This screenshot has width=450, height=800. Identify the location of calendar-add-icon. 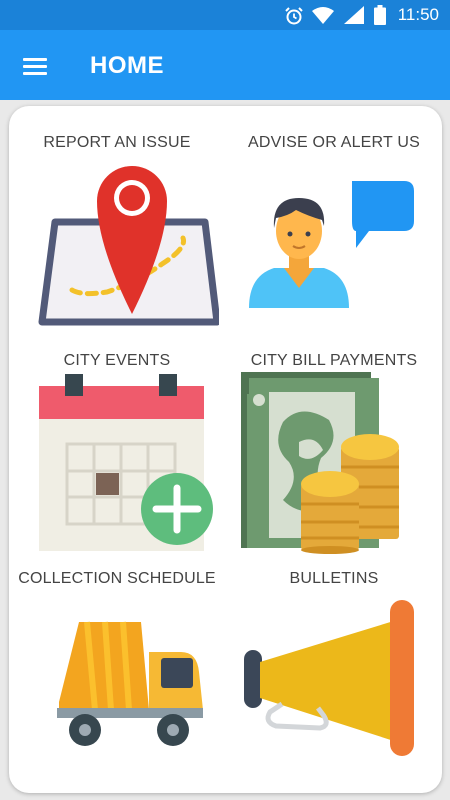
(126, 462).